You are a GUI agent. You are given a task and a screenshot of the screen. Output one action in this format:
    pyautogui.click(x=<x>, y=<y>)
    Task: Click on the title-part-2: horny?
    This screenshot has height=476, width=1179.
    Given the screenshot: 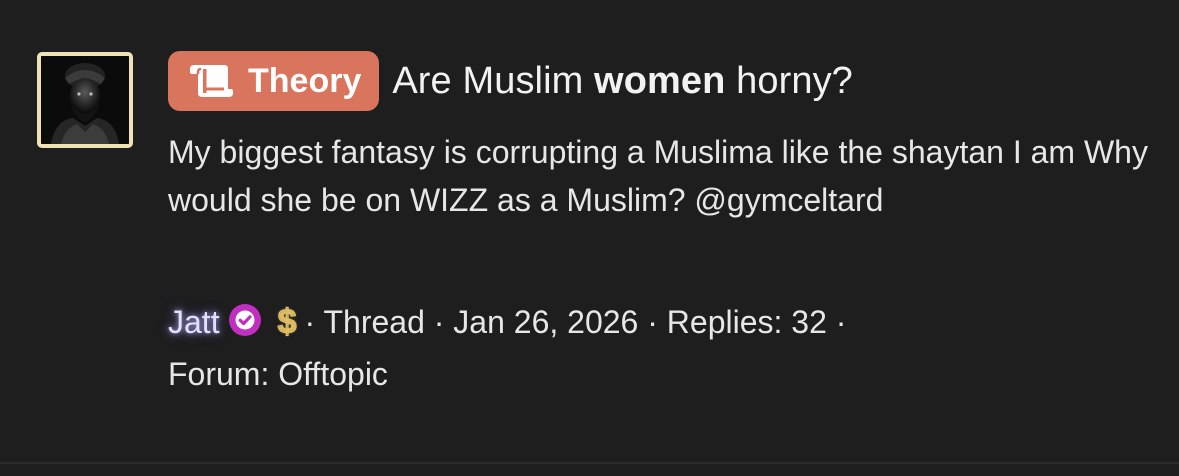 What is the action you would take?
    pyautogui.click(x=789, y=80)
    